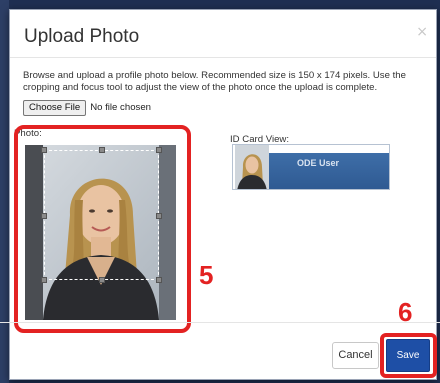 The image size is (440, 383). Describe the element at coordinates (252, 167) in the screenshot. I see `id-card-photo-thumbnail` at that location.